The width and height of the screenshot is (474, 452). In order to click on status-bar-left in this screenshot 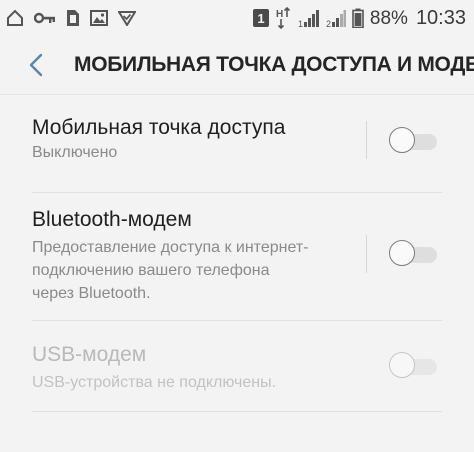, I will do `click(71, 18)`.